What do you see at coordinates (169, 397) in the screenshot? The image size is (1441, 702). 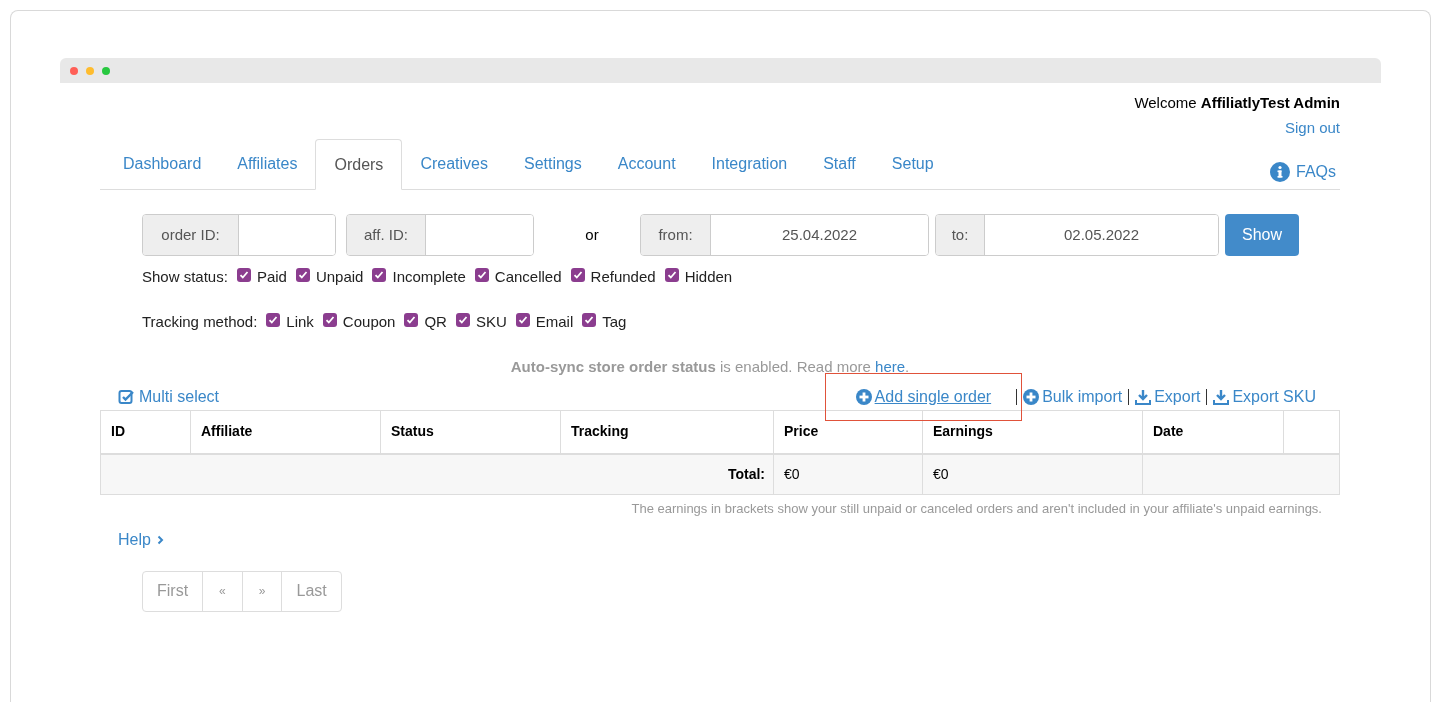 I see `multi-select-link: Multi select` at bounding box center [169, 397].